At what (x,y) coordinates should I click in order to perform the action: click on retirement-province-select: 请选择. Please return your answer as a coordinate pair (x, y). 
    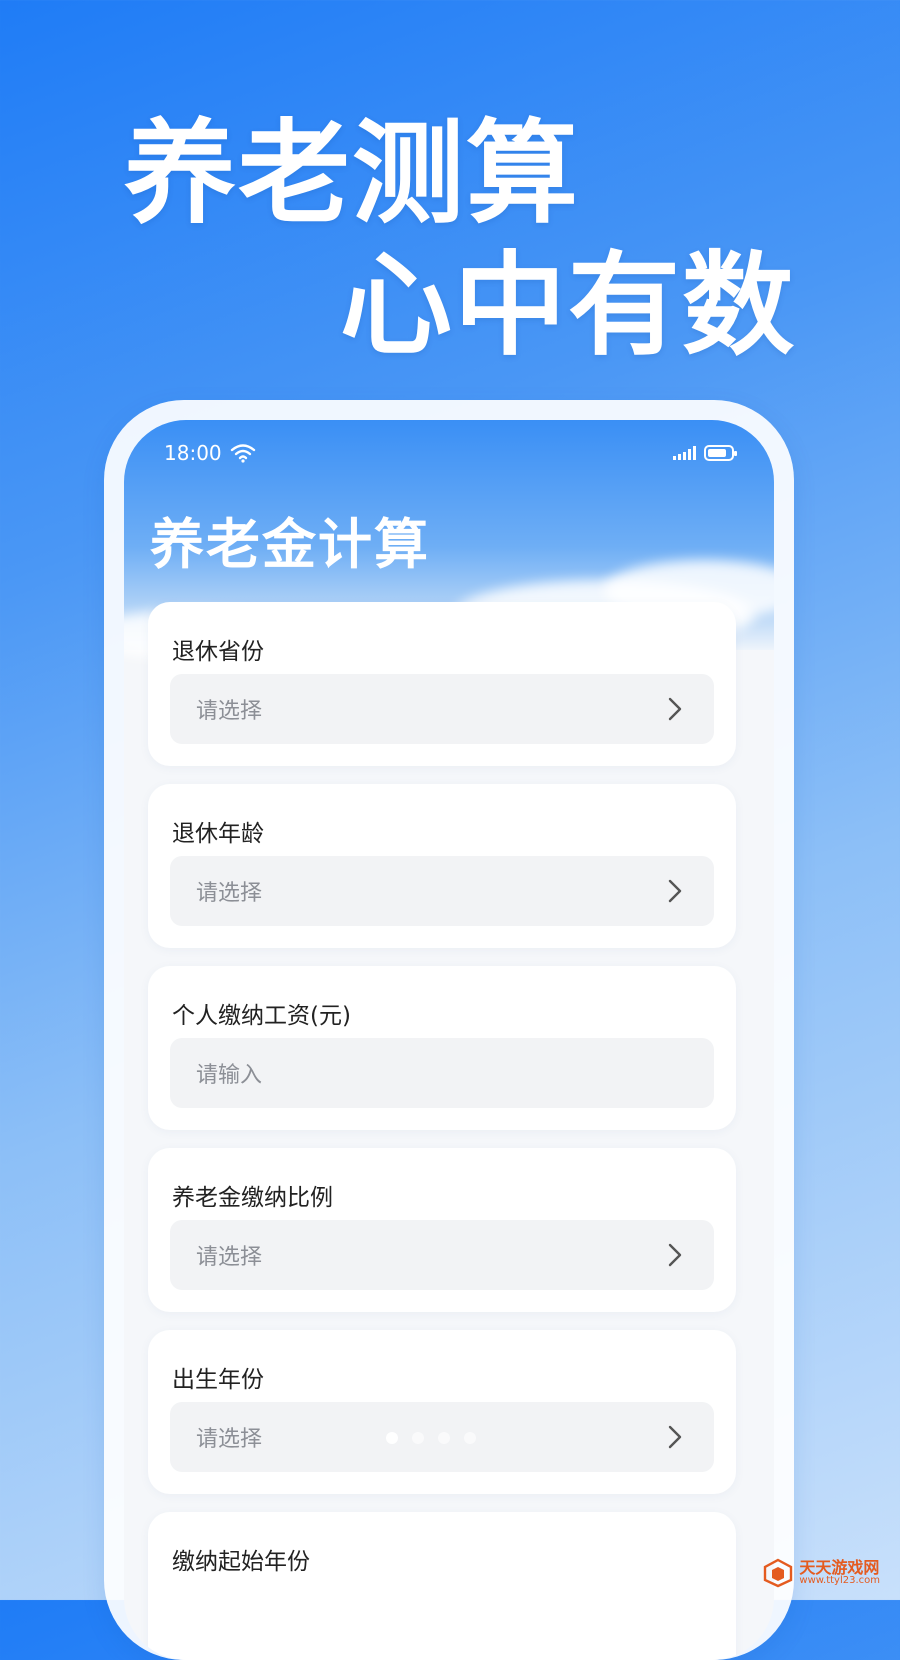
    Looking at the image, I should click on (442, 709).